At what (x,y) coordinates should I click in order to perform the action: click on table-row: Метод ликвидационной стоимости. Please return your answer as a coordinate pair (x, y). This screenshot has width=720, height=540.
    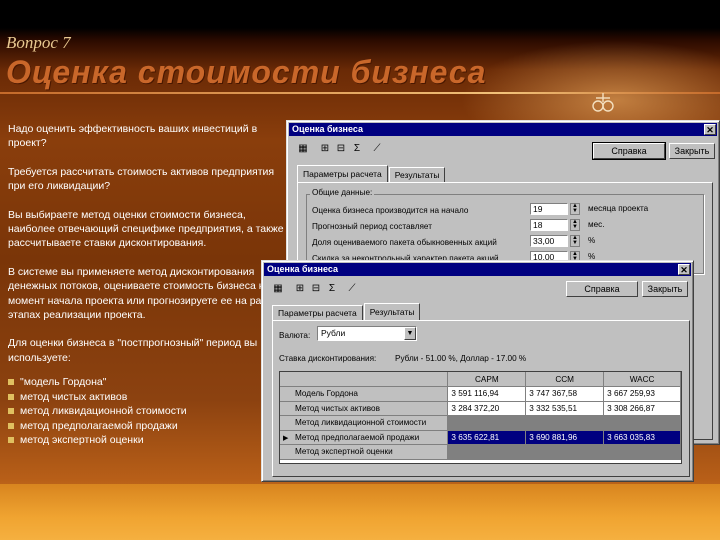
    Looking at the image, I should click on (480, 423).